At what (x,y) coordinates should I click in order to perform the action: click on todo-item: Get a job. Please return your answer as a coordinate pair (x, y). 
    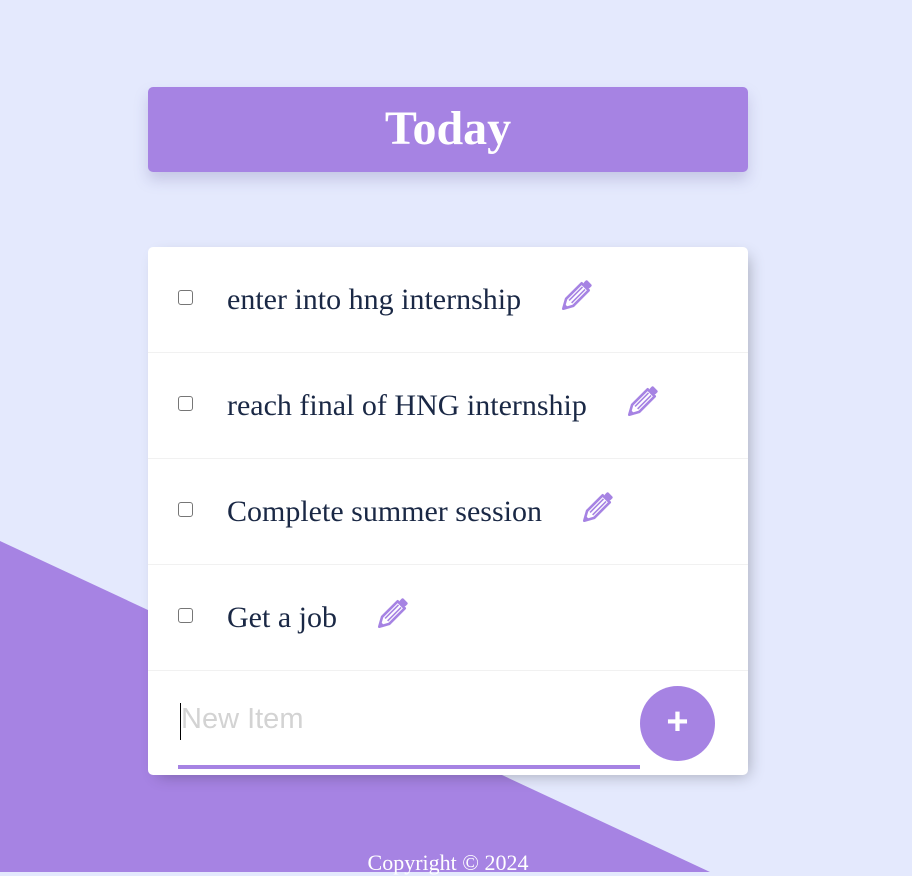
    Looking at the image, I should click on (448, 618).